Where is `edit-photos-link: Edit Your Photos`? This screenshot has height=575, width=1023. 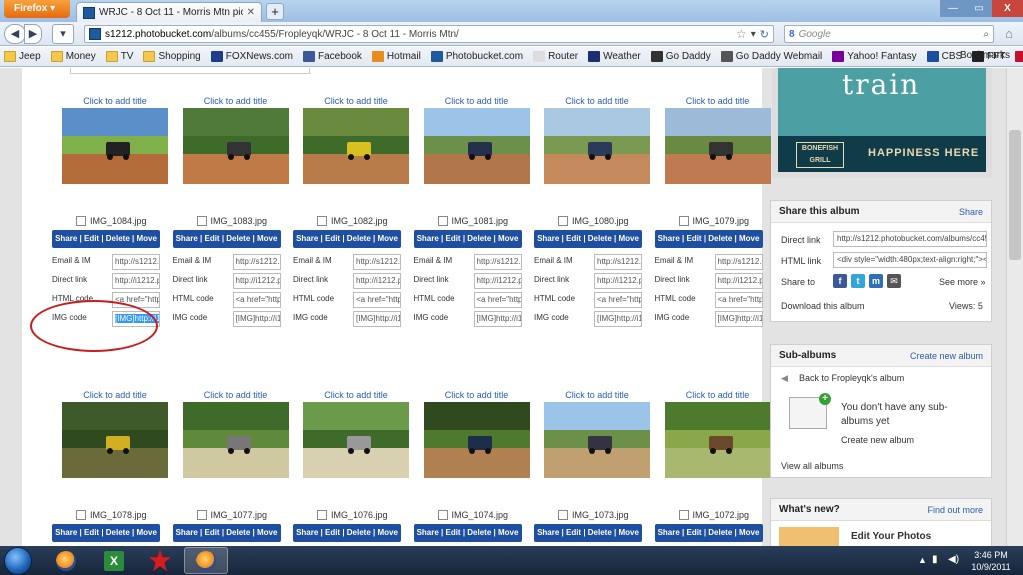 edit-photos-link: Edit Your Photos is located at coordinates (891, 536).